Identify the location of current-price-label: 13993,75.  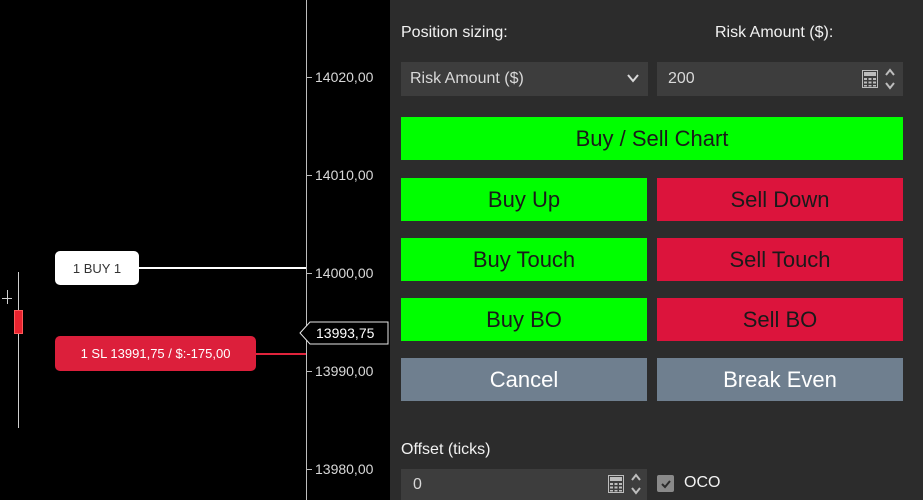
(345, 333).